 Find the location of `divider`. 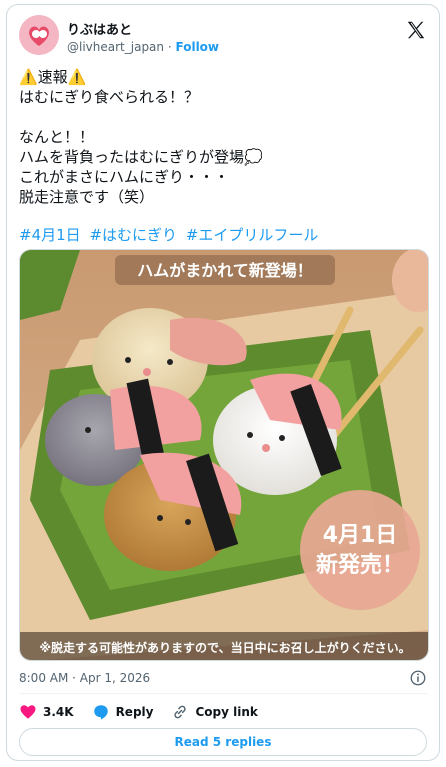

divider is located at coordinates (223, 693).